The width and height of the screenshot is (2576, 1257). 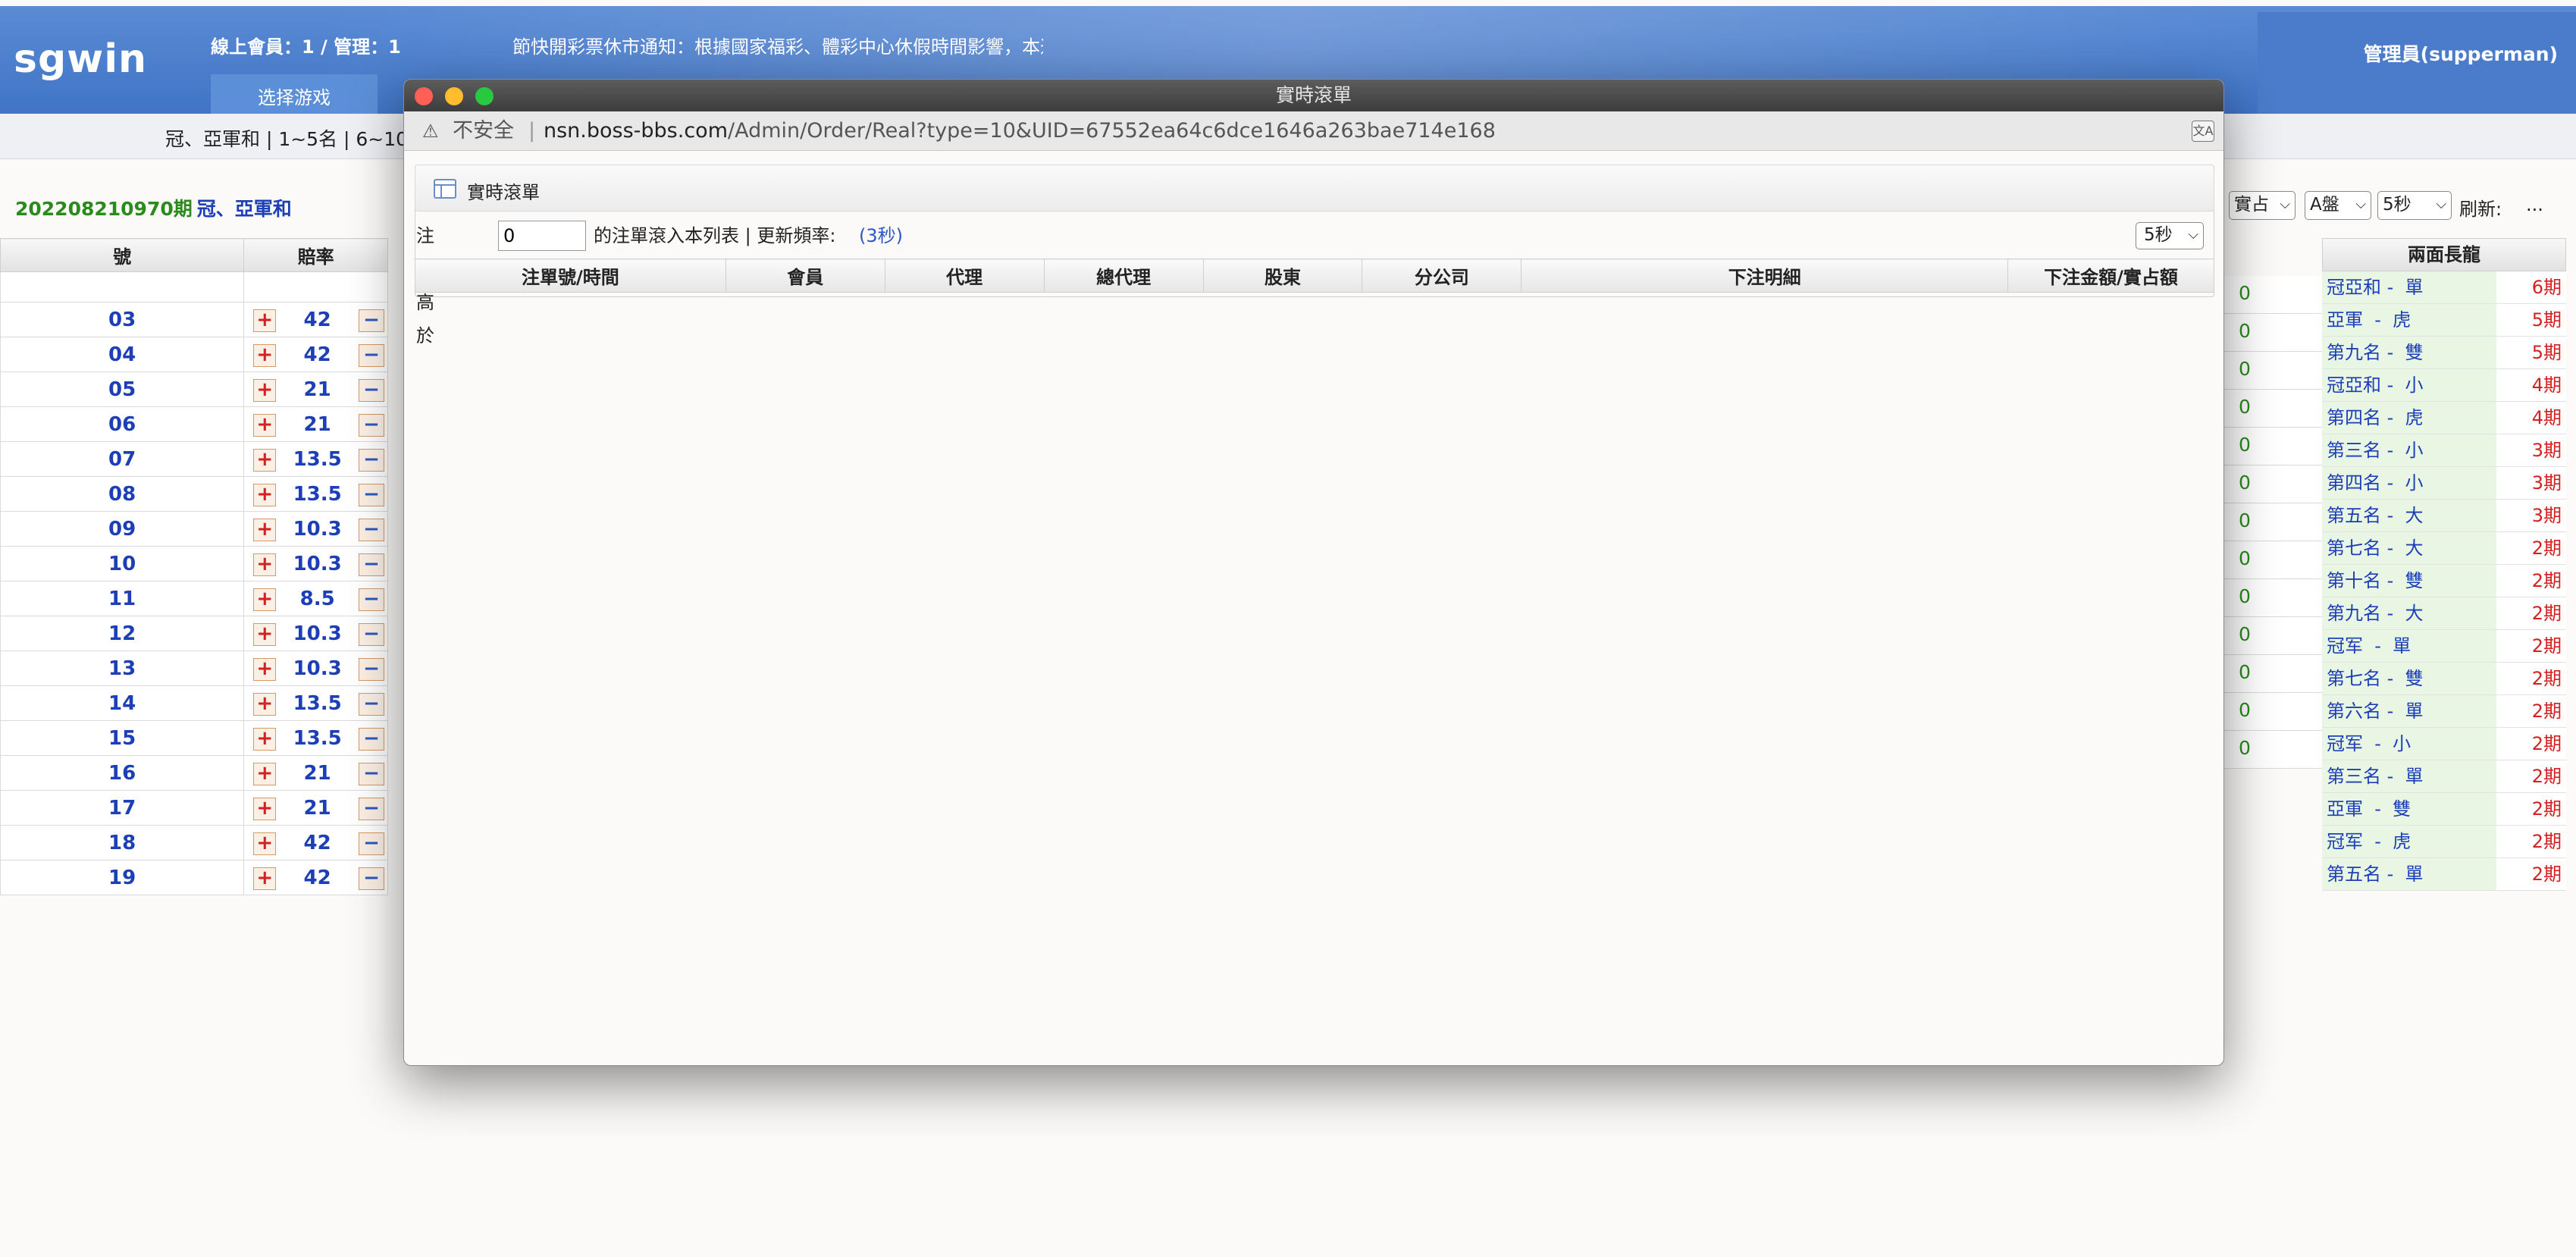 What do you see at coordinates (2414, 206) in the screenshot?
I see `interval-select: 5秒 ⌵` at bounding box center [2414, 206].